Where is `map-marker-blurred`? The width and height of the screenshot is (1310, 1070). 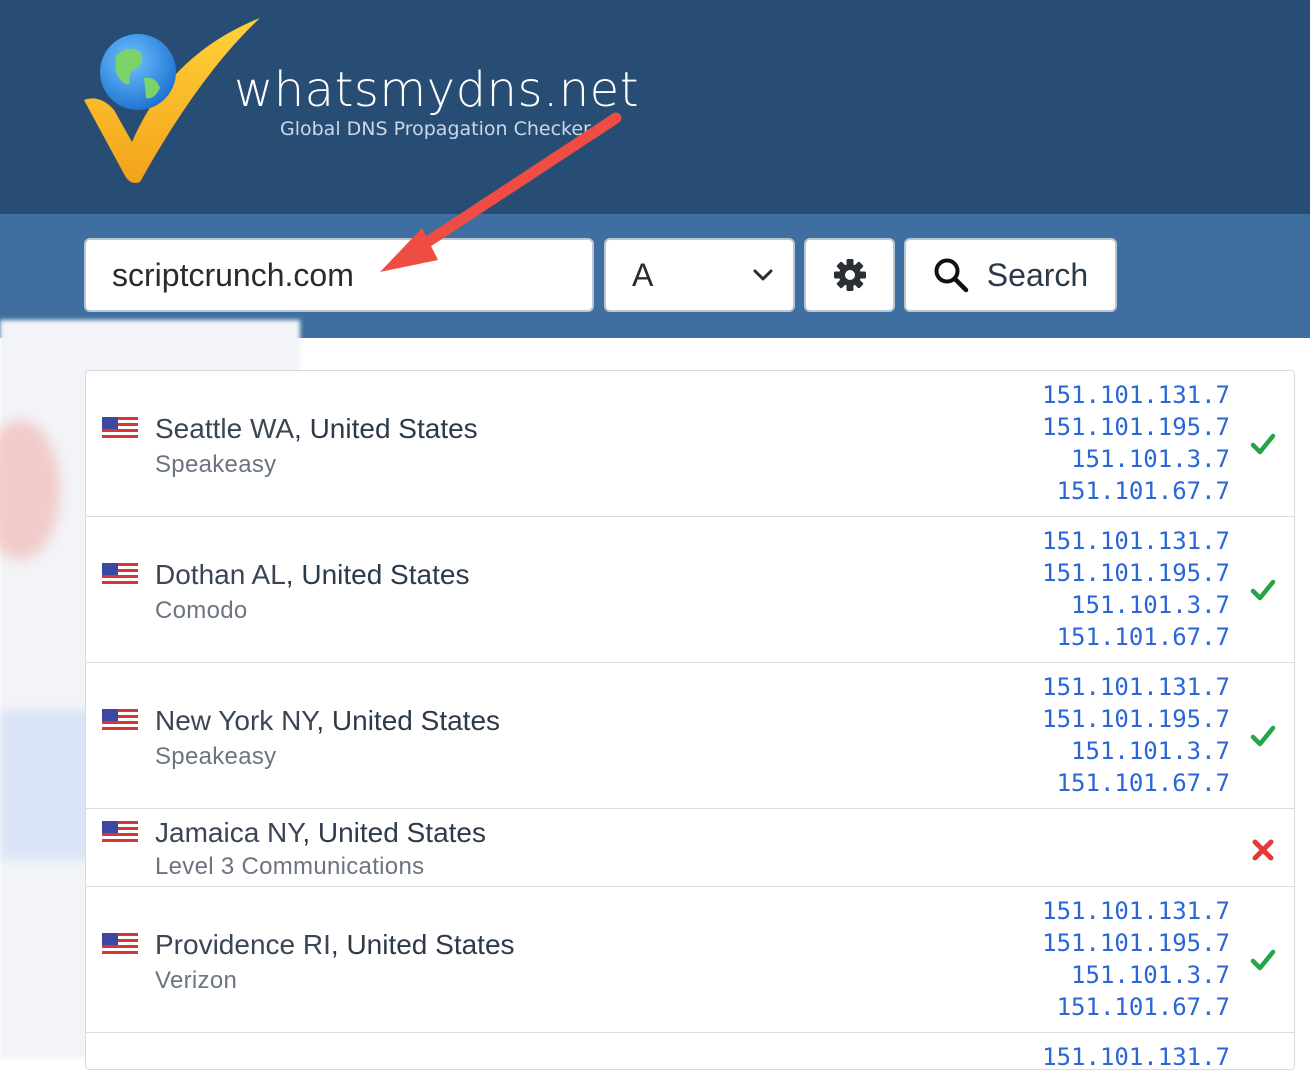
map-marker-blurred is located at coordinates (30, 490).